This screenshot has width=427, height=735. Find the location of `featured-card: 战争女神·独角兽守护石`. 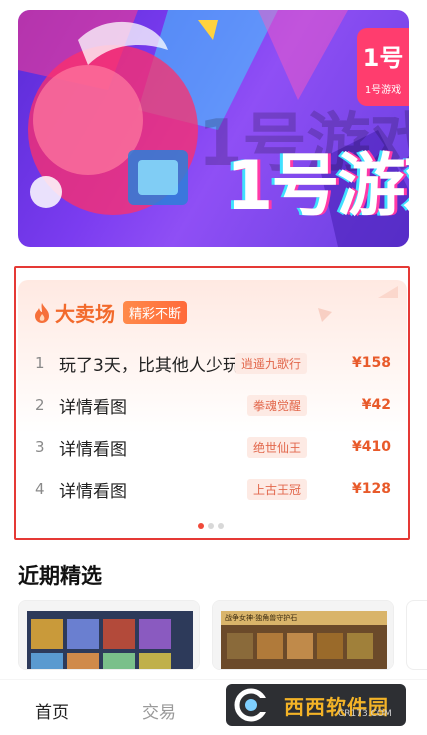

featured-card: 战争女神·独角兽守护石 is located at coordinates (303, 635).